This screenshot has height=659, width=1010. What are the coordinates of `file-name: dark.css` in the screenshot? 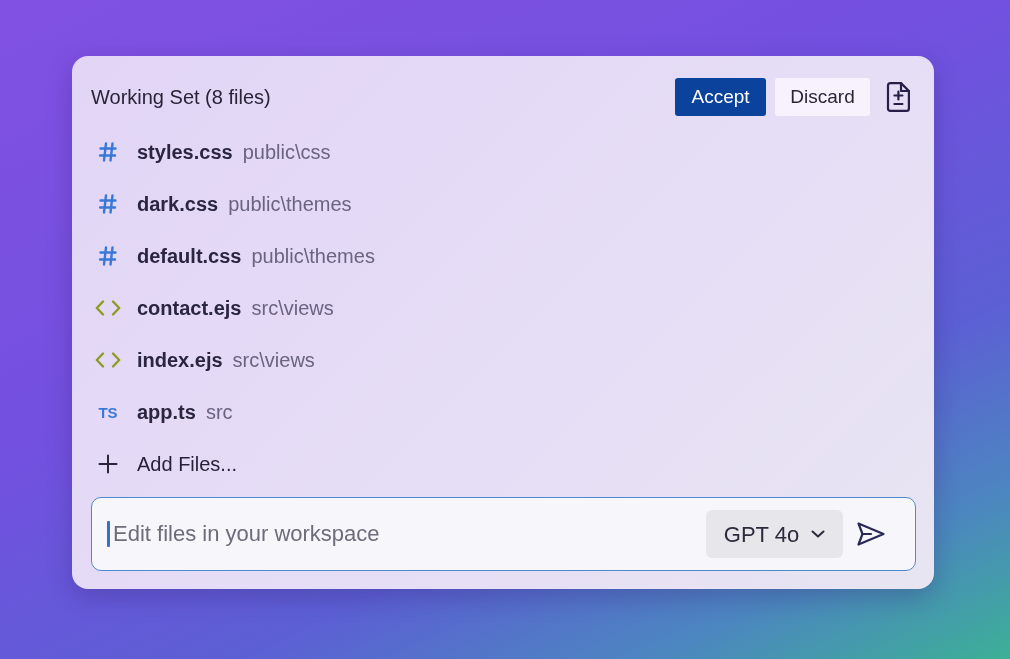 It's located at (178, 204).